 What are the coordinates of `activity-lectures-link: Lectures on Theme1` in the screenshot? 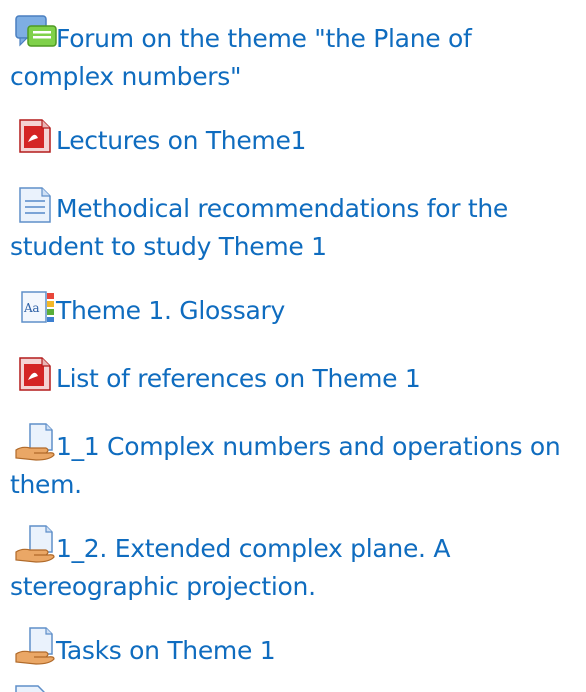 It's located at (296, 139).